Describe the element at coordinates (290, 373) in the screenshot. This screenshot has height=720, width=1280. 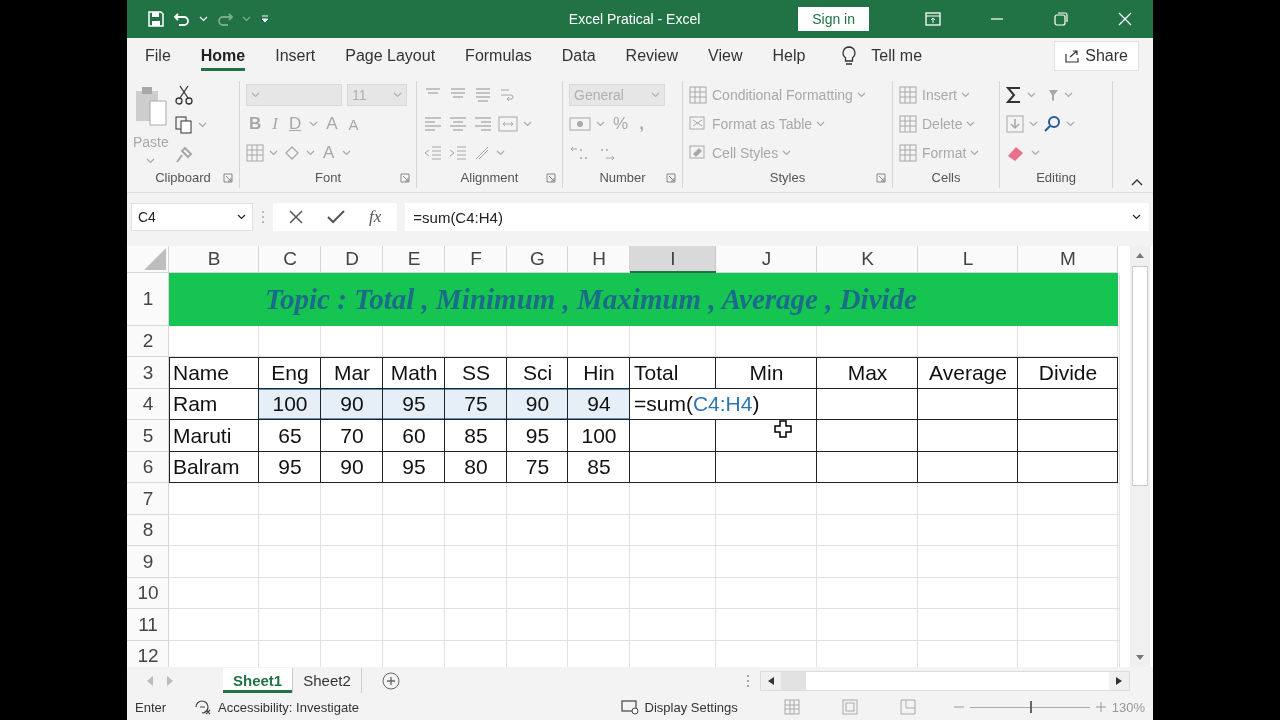
I see `table-cell: Eng` at that location.